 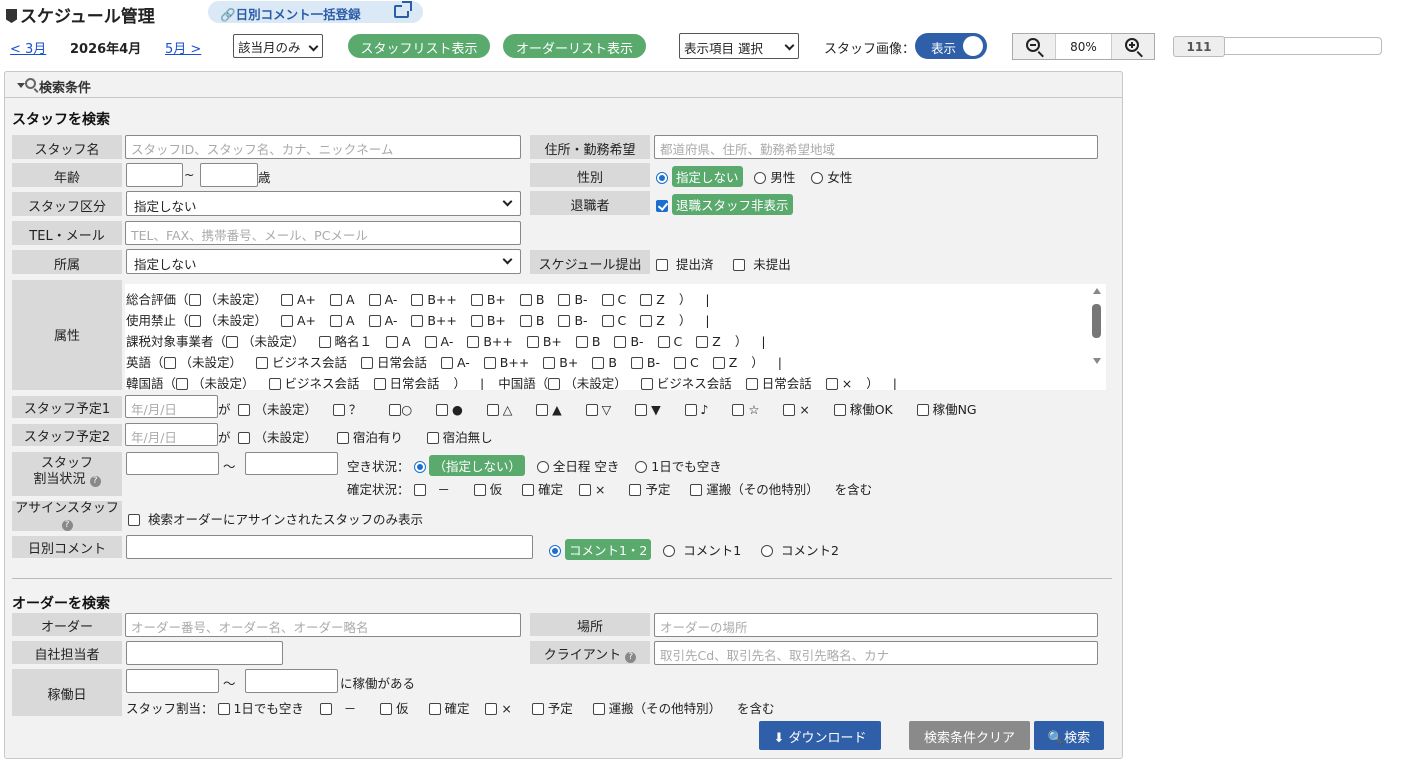 What do you see at coordinates (172, 463) in the screenshot?
I see `assign-from-input` at bounding box center [172, 463].